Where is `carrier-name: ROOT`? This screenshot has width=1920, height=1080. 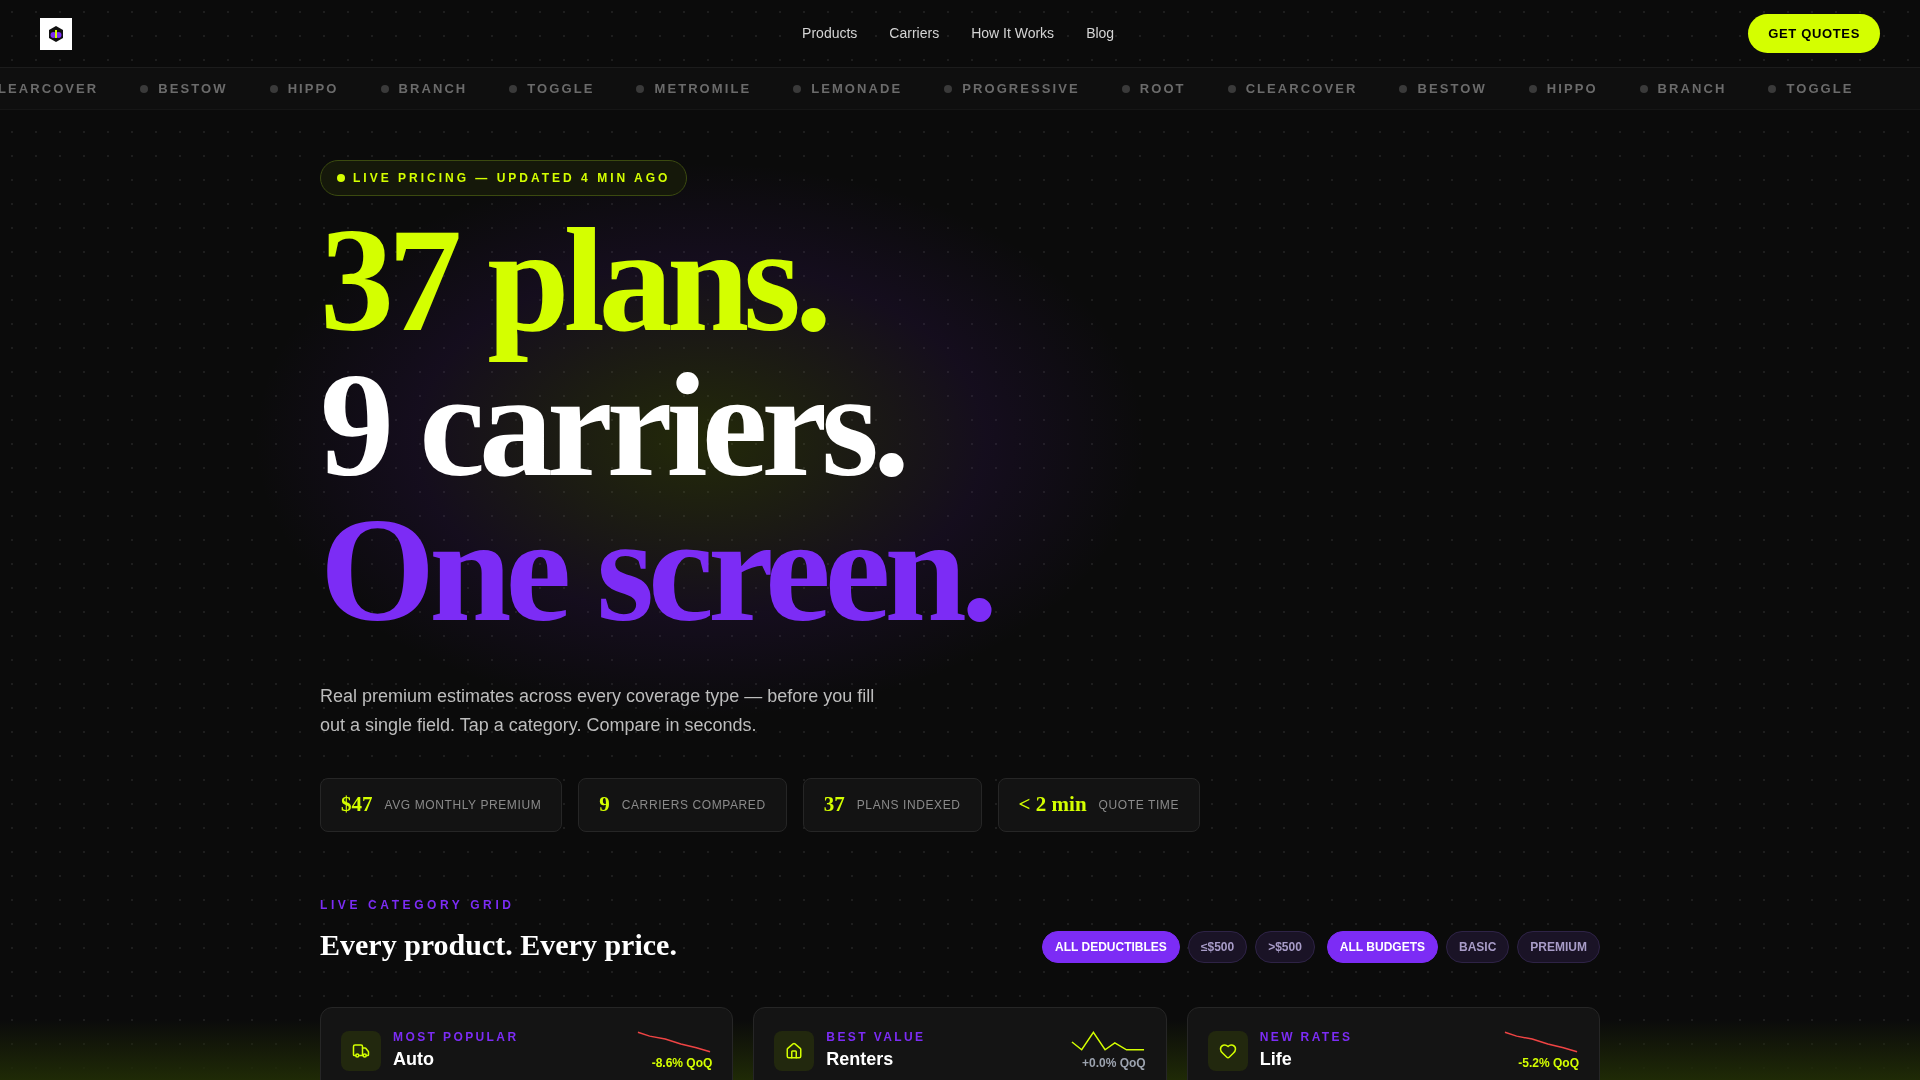
carrier-name: ROOT is located at coordinates (1162, 88).